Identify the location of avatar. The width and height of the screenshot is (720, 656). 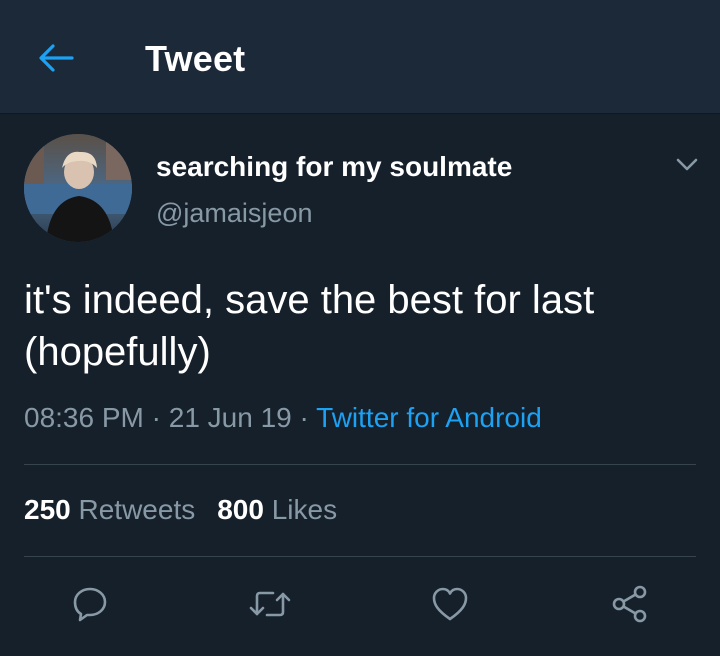
(78, 188).